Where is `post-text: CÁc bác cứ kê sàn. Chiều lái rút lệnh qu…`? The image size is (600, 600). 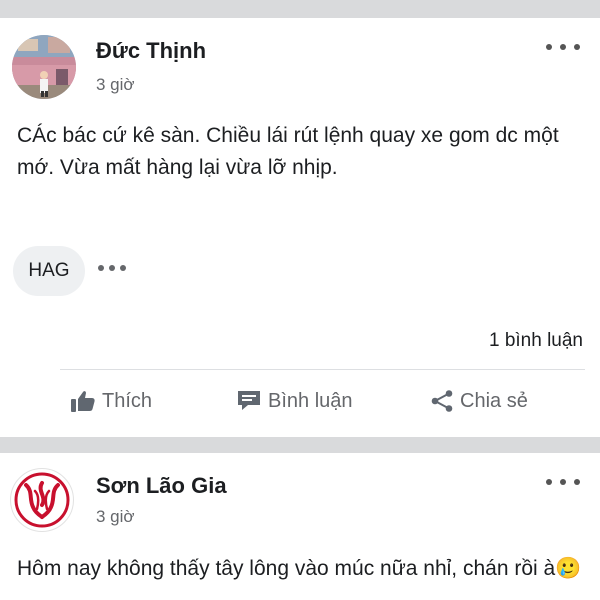 post-text: CÁc bác cứ kê sàn. Chiều lái rút lệnh qu… is located at coordinates (288, 151).